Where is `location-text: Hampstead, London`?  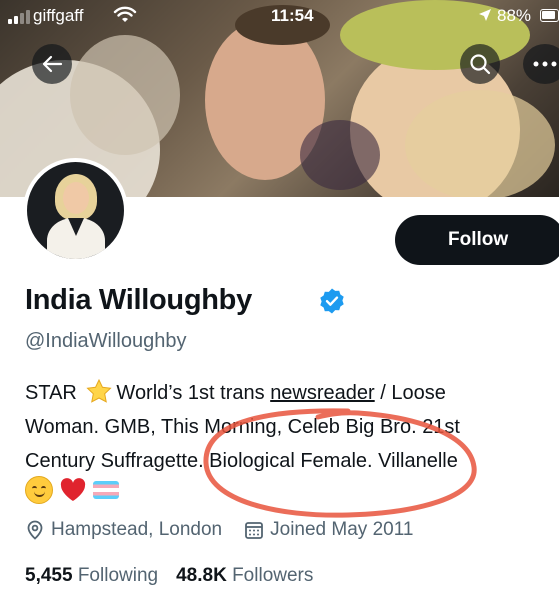
location-text: Hampstead, London is located at coordinates (137, 529).